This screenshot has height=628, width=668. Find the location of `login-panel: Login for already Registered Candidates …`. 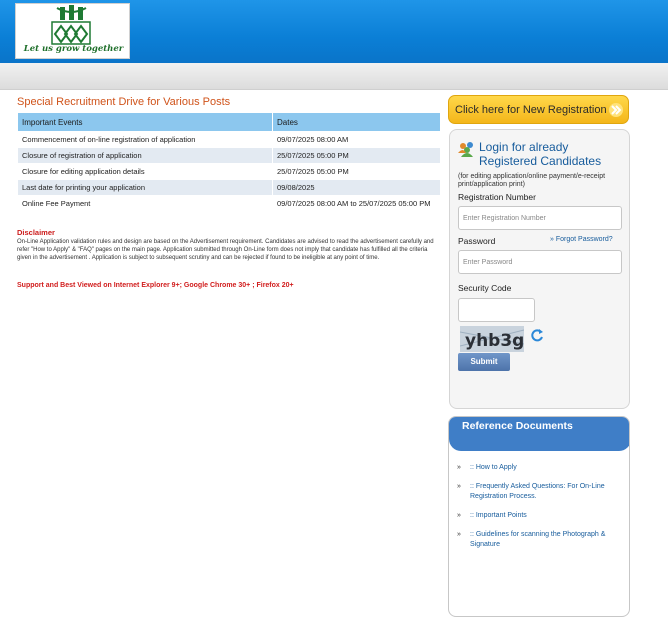

login-panel: Login for already Registered Candidates … is located at coordinates (539, 269).